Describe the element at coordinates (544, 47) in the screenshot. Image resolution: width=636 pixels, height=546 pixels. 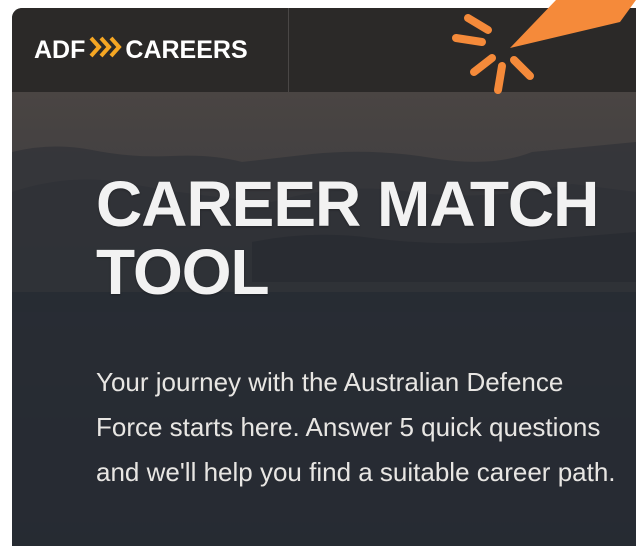
I see `click-burst-icon` at that location.